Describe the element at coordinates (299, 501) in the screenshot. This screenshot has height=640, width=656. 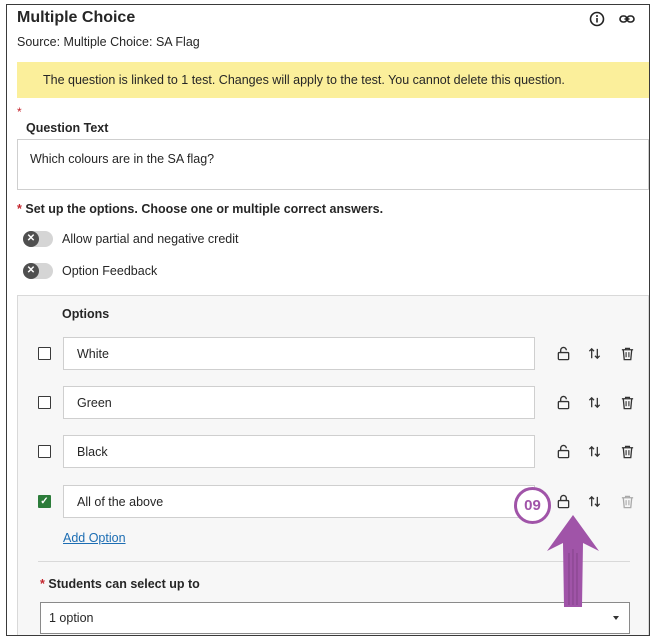
I see `option-input: All of the above` at that location.